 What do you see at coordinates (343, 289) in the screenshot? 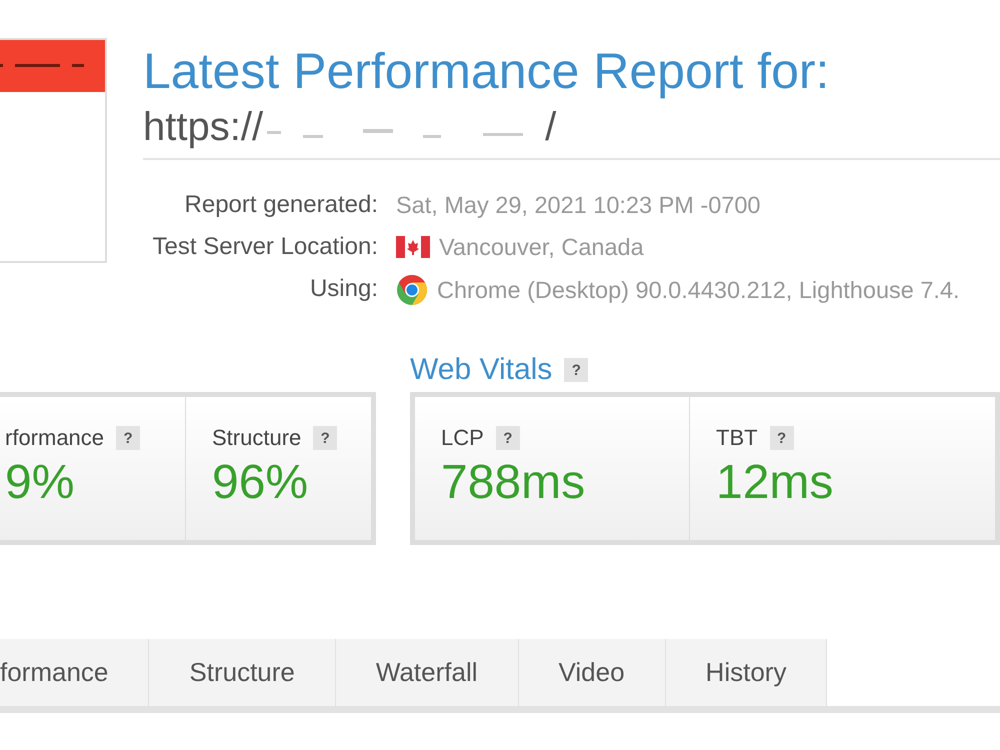
I see `detail-label: Using:` at bounding box center [343, 289].